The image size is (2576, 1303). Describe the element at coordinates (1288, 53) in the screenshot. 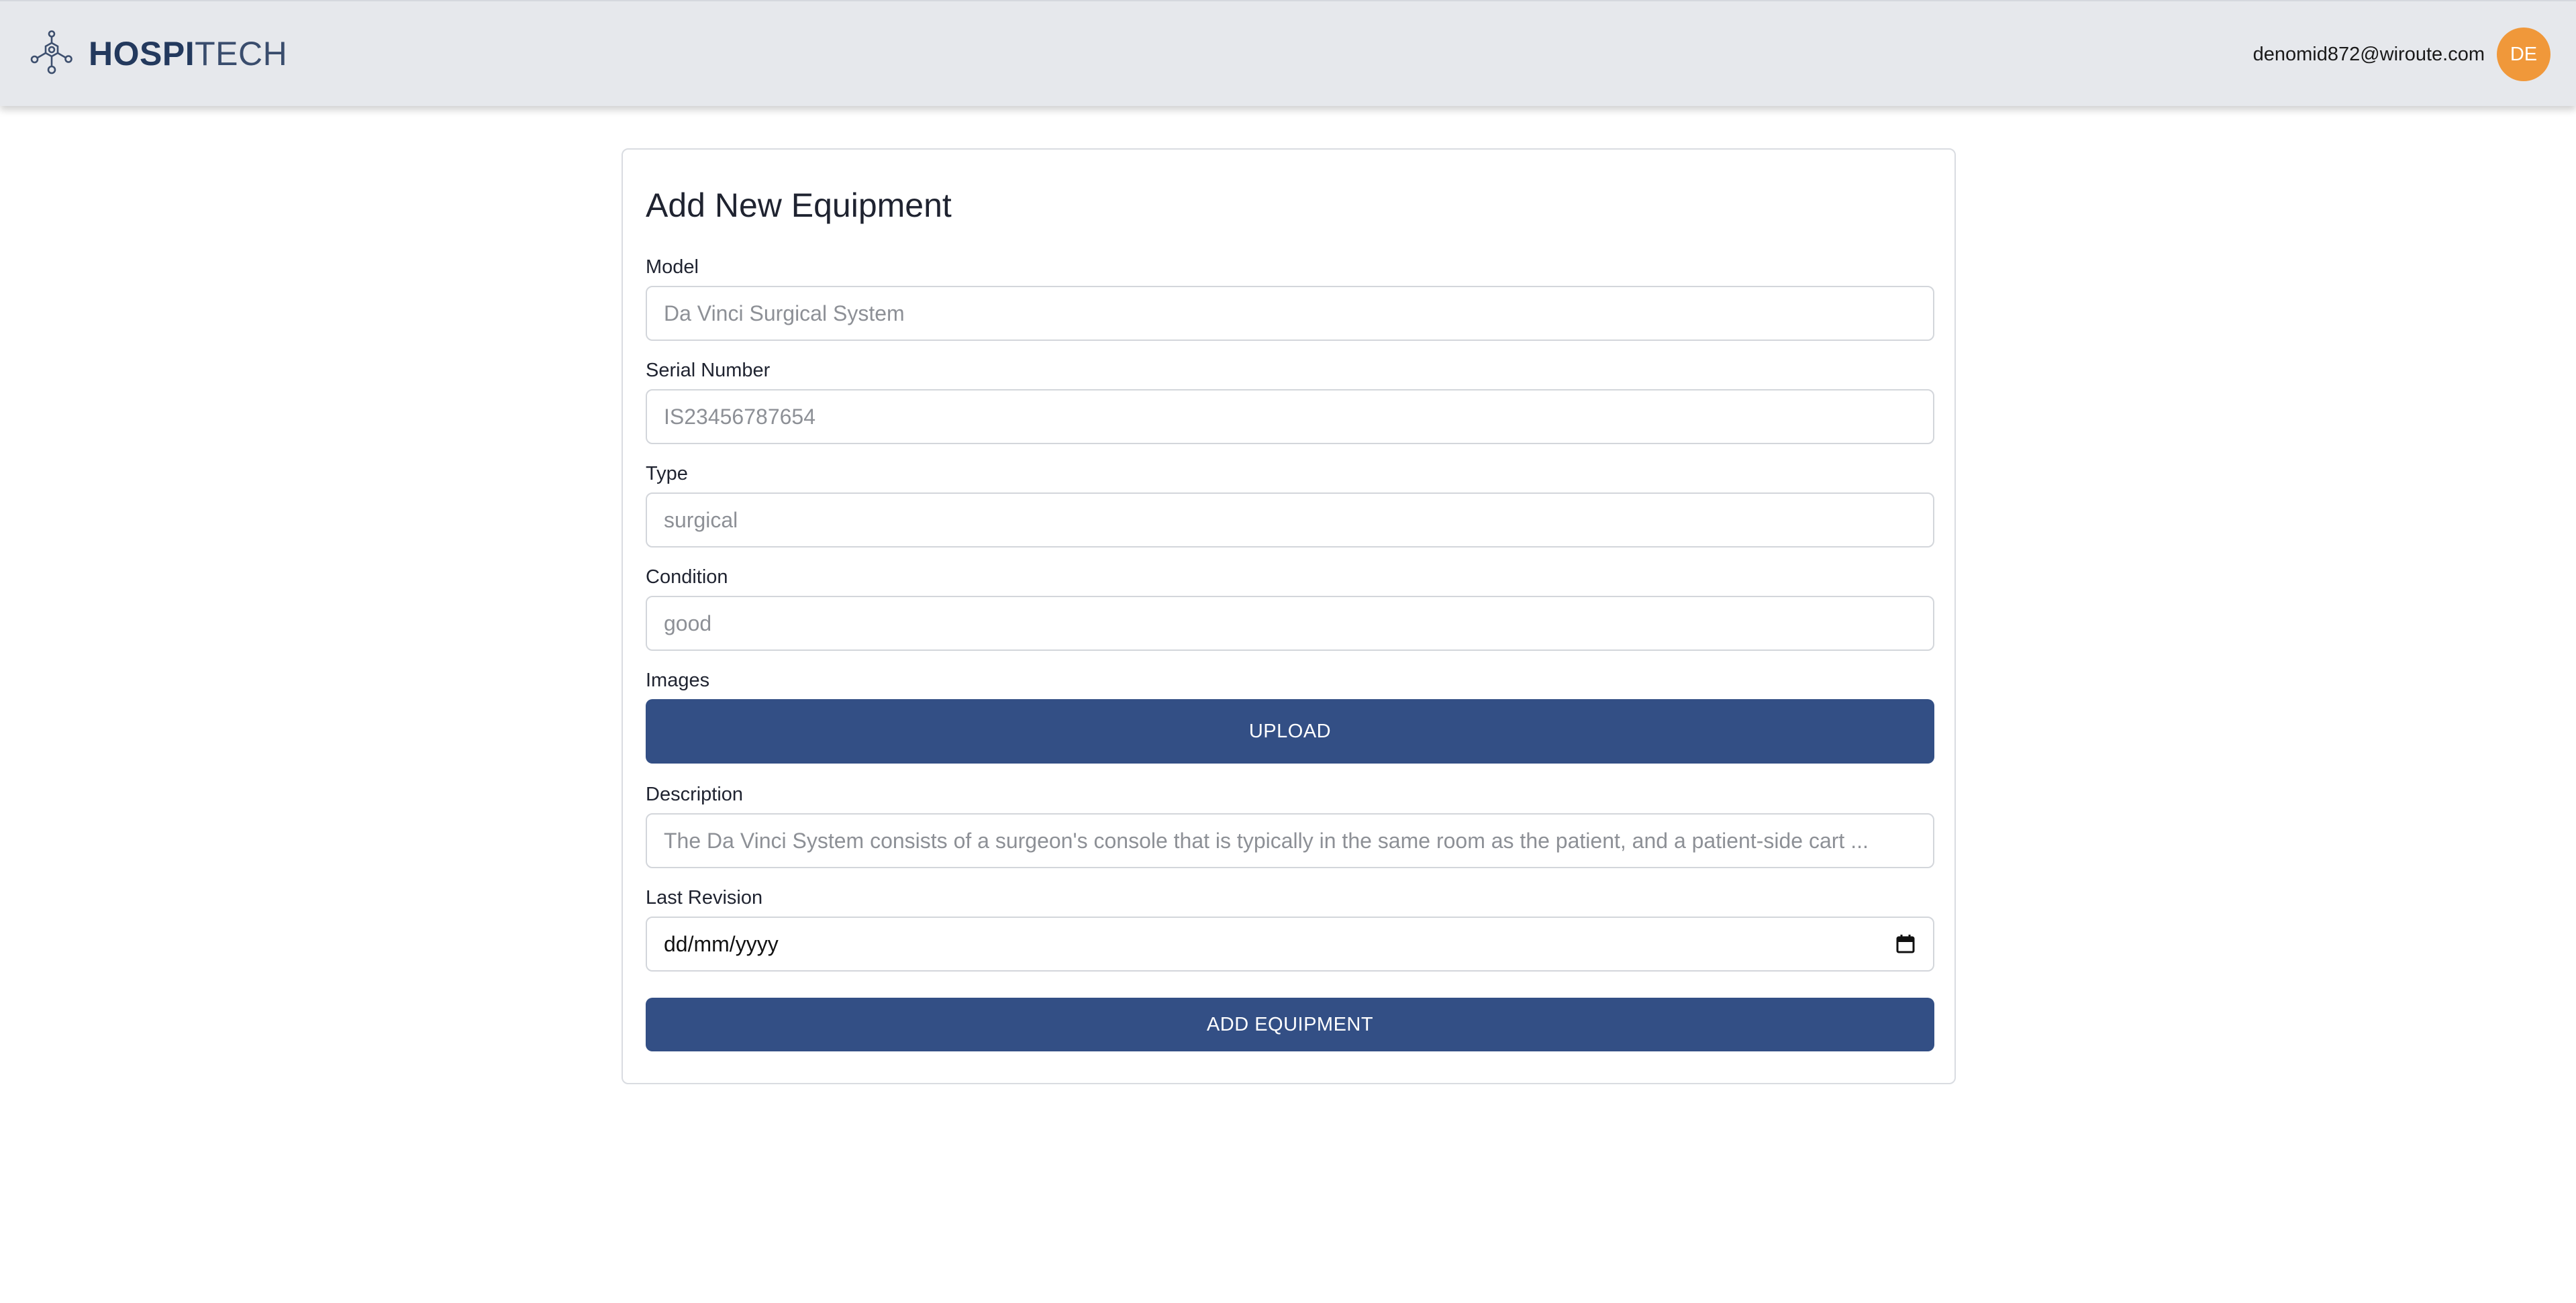

I see `app-header: HOSPITECH denomid872@wiroute.com DE` at that location.